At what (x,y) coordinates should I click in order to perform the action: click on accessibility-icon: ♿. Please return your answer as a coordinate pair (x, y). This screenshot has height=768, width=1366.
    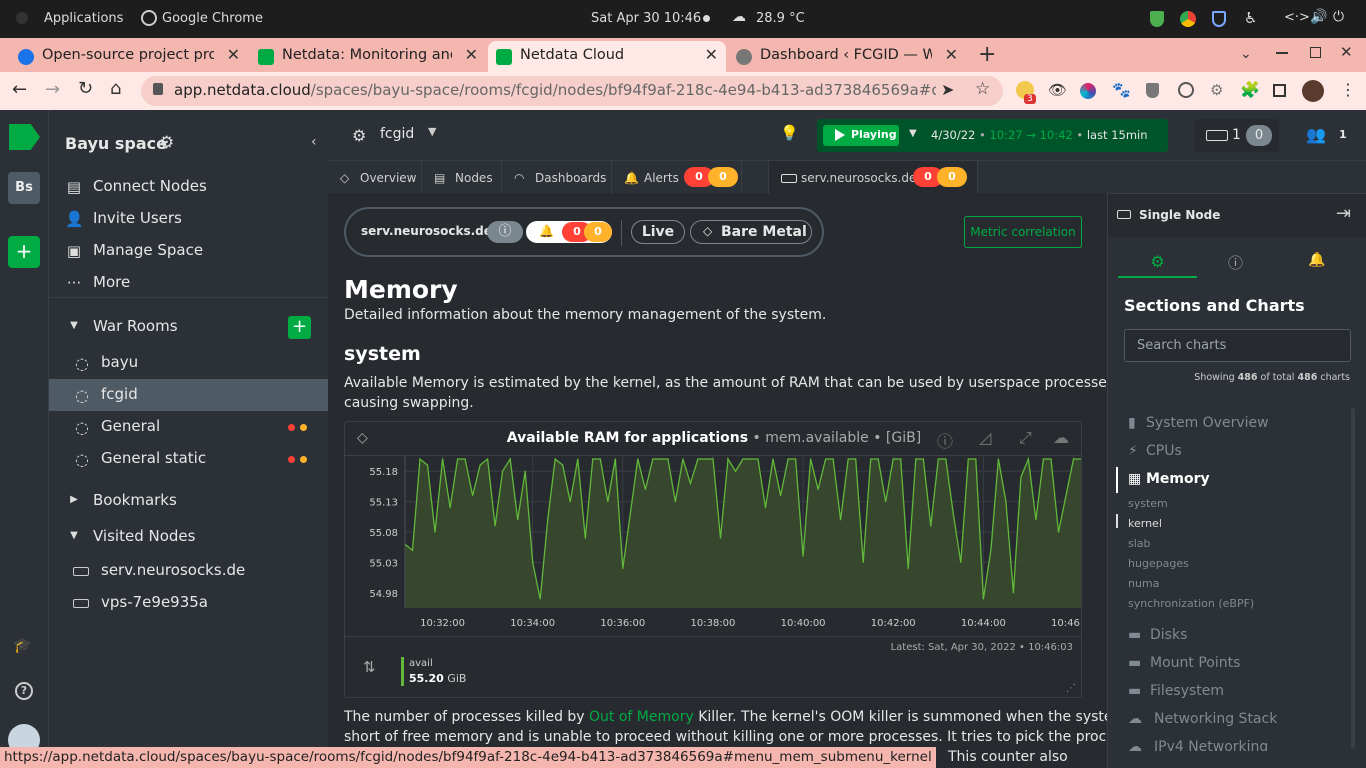
    Looking at the image, I should click on (1250, 18).